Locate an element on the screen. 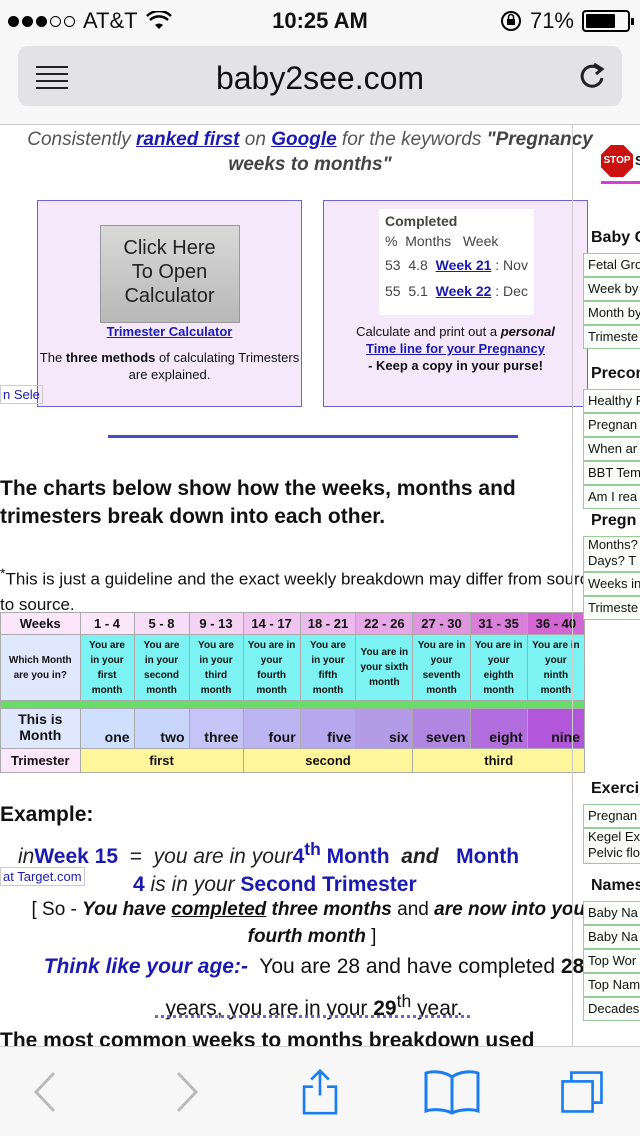  ex-in: in is located at coordinates (26, 856).